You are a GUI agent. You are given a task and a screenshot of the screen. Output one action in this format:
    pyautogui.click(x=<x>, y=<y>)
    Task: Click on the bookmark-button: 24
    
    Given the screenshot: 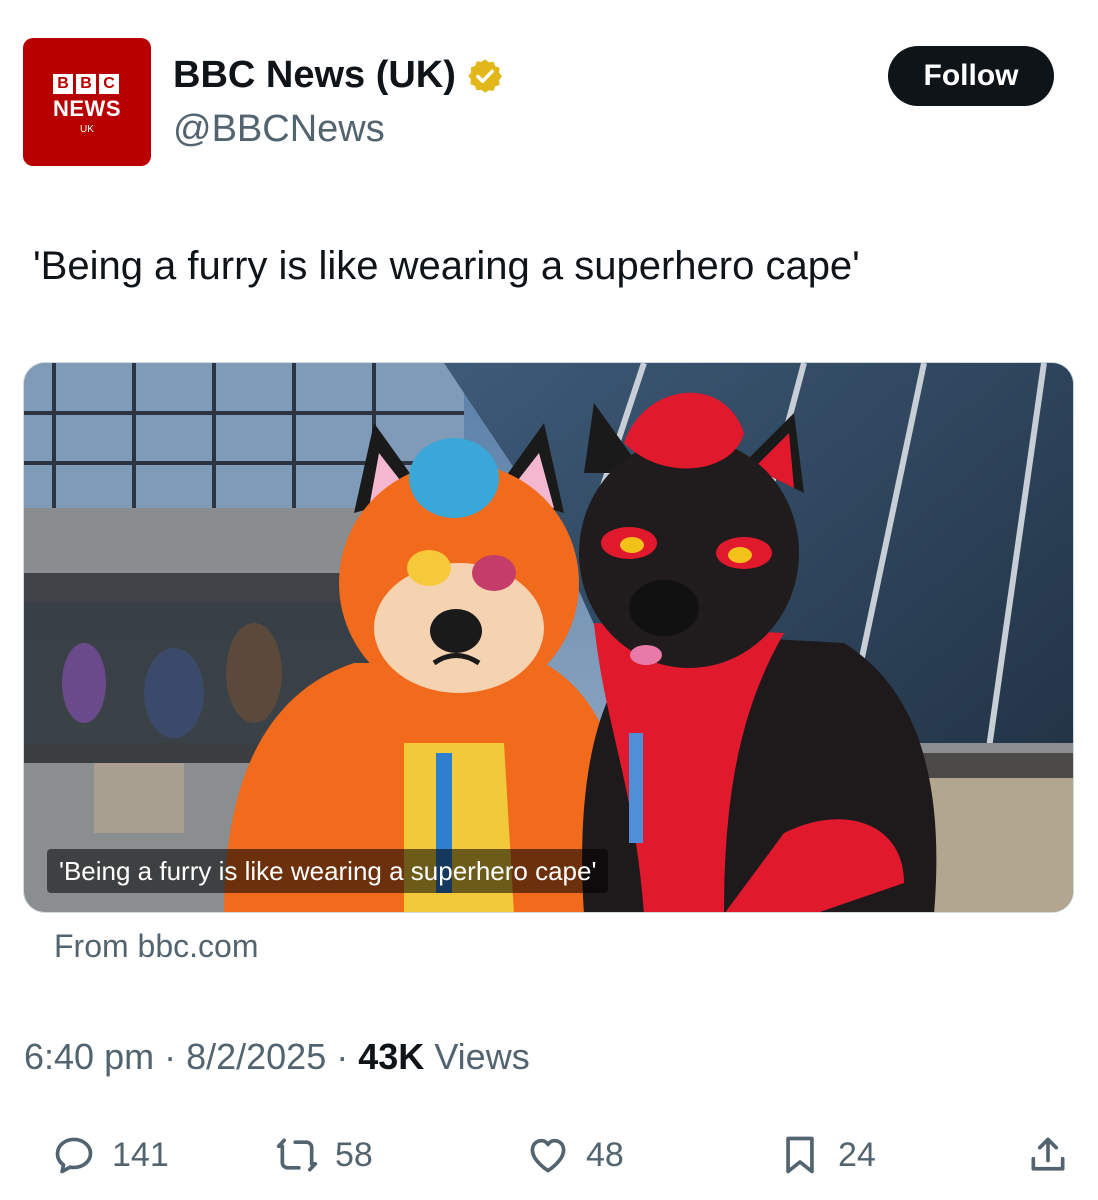 What is the action you would take?
    pyautogui.click(x=827, y=1155)
    